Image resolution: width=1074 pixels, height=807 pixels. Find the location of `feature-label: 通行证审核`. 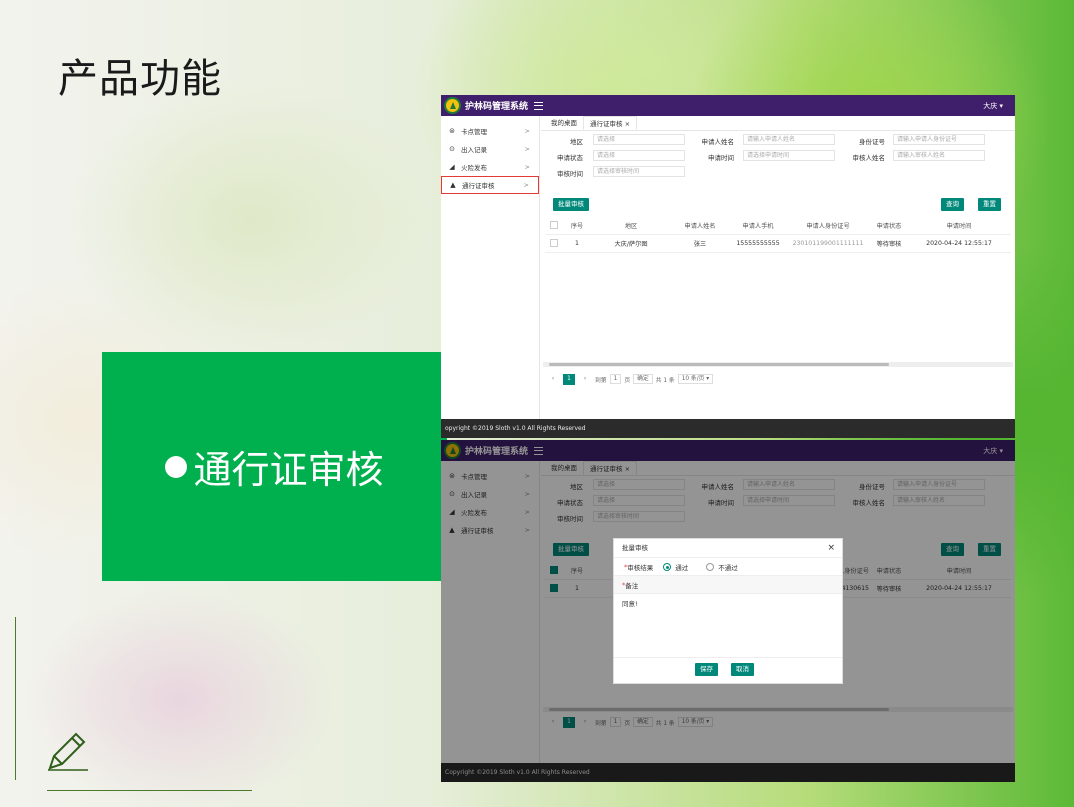

feature-label: 通行证审核 is located at coordinates (288, 470).